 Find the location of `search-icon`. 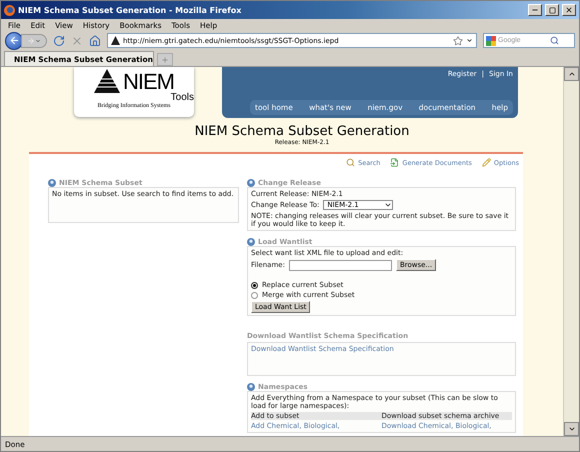

search-icon is located at coordinates (554, 40).